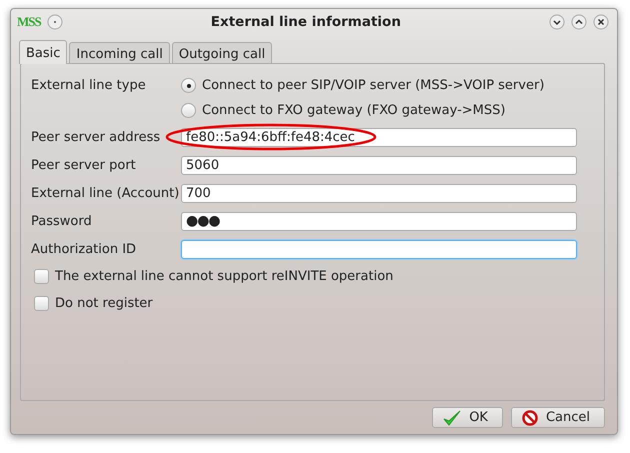 The image size is (630, 453). Describe the element at coordinates (379, 193) in the screenshot. I see `input-field: 700` at that location.